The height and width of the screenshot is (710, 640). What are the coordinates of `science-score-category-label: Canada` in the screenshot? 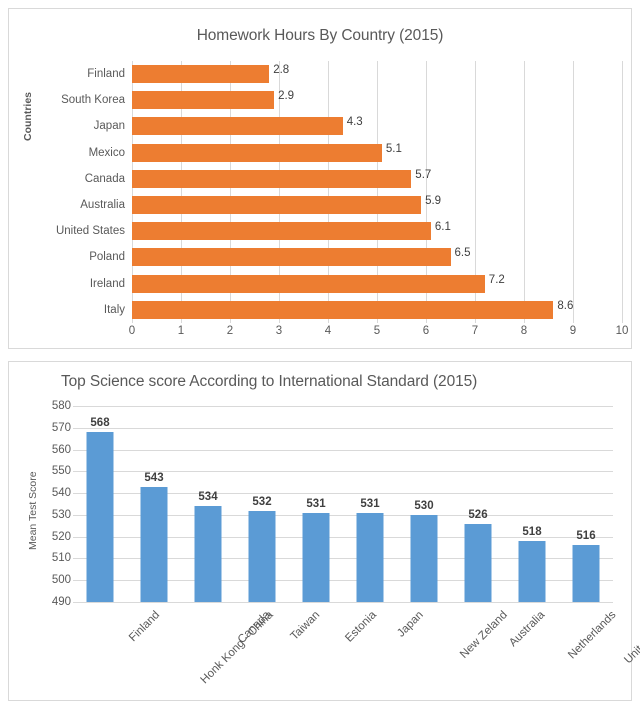 It's located at (254, 627).